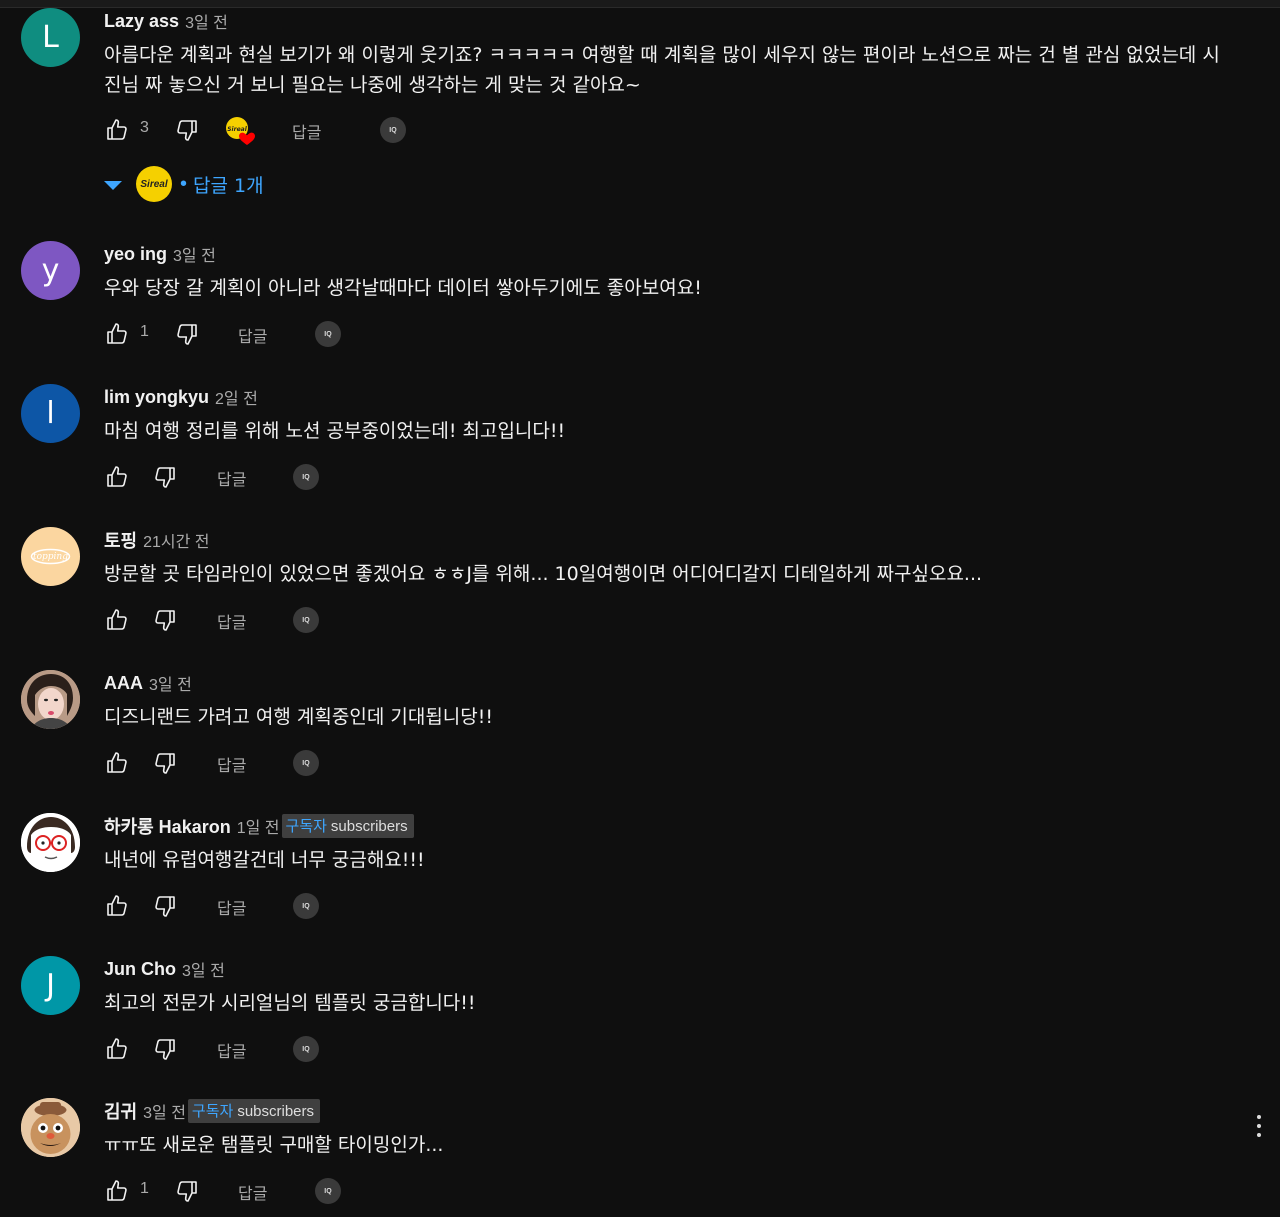 The width and height of the screenshot is (1280, 1217). I want to click on comment-header: yeo ing 3일 전, so click(160, 254).